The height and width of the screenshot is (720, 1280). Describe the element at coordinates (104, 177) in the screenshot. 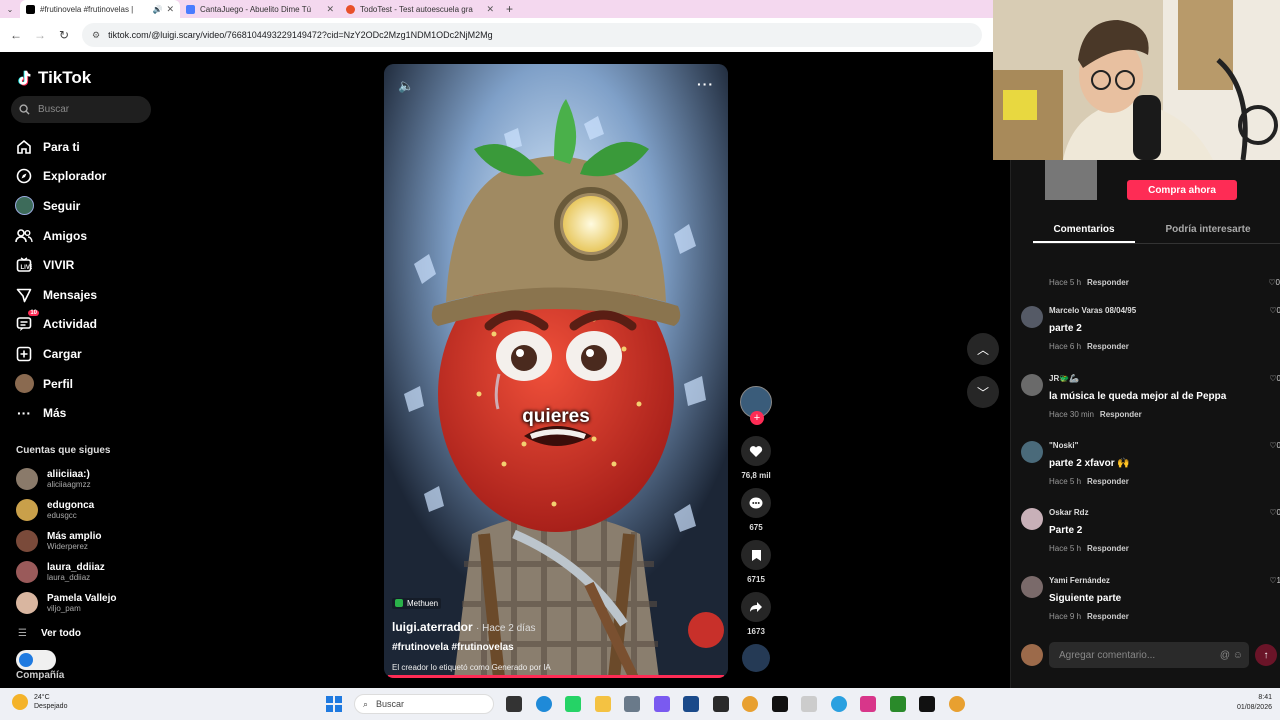

I see `nav-explorador: Explorador` at that location.